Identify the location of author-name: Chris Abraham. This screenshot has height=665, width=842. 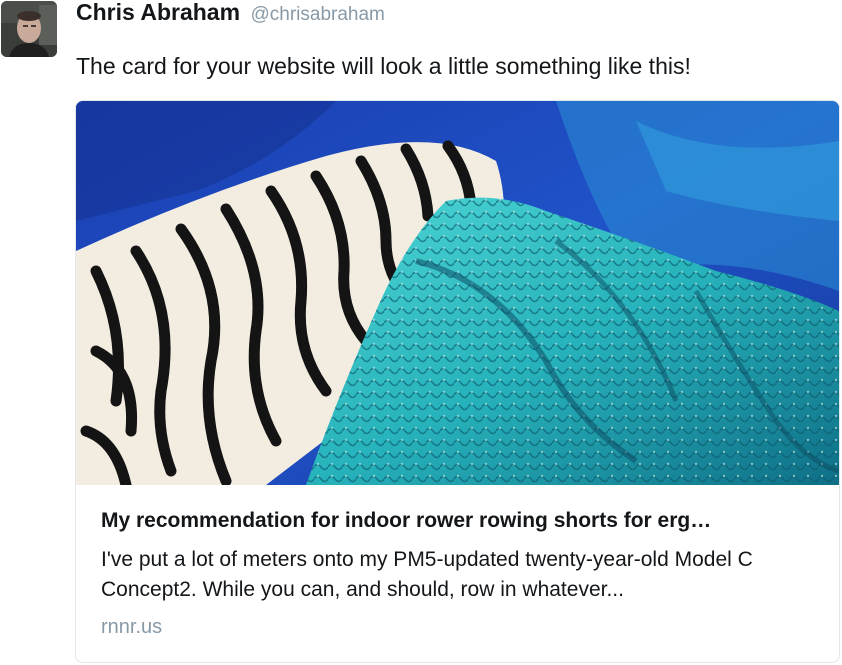
(158, 12).